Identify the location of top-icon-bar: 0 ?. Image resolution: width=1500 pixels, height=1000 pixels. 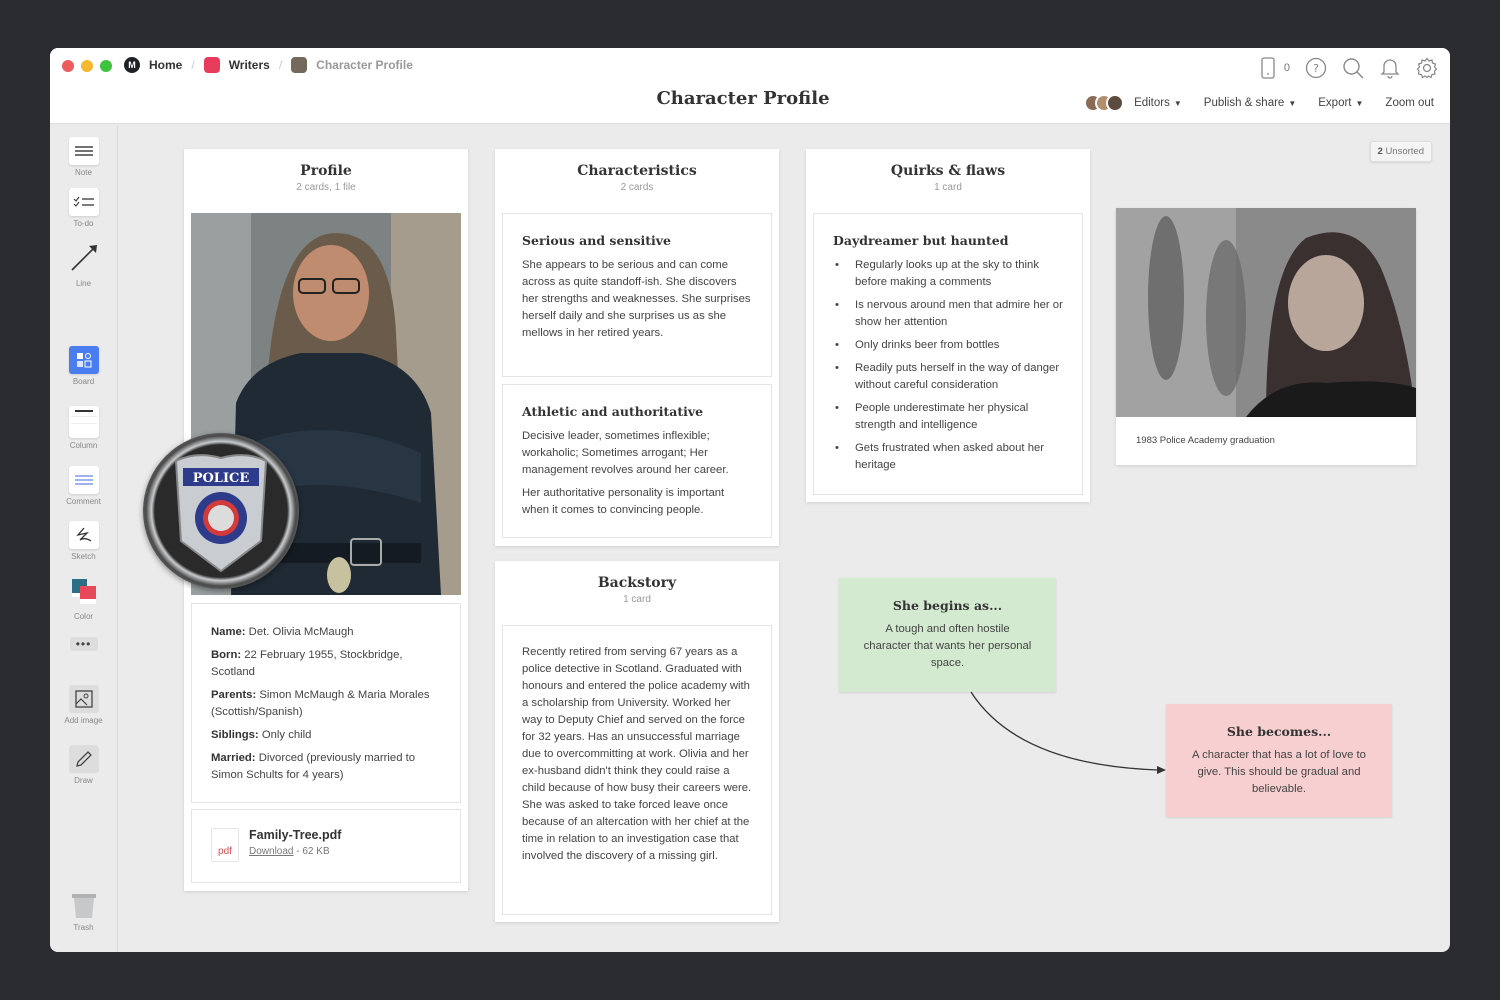
(1347, 67).